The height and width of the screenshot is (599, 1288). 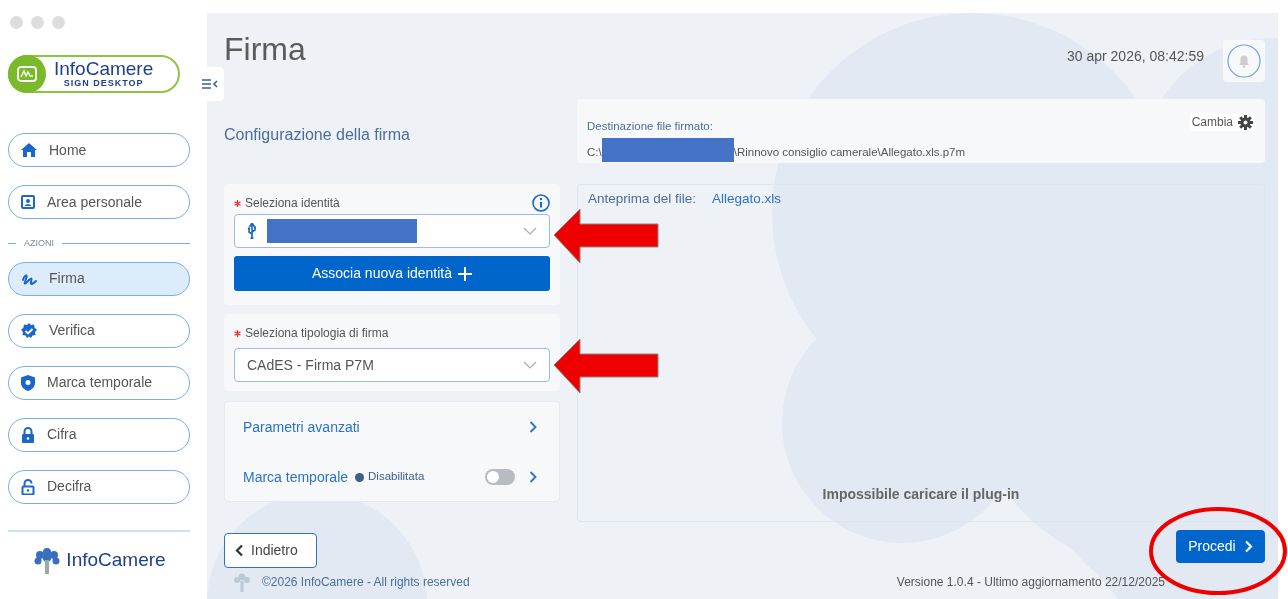 What do you see at coordinates (99, 486) in the screenshot?
I see `sidebar-item: Decifra` at bounding box center [99, 486].